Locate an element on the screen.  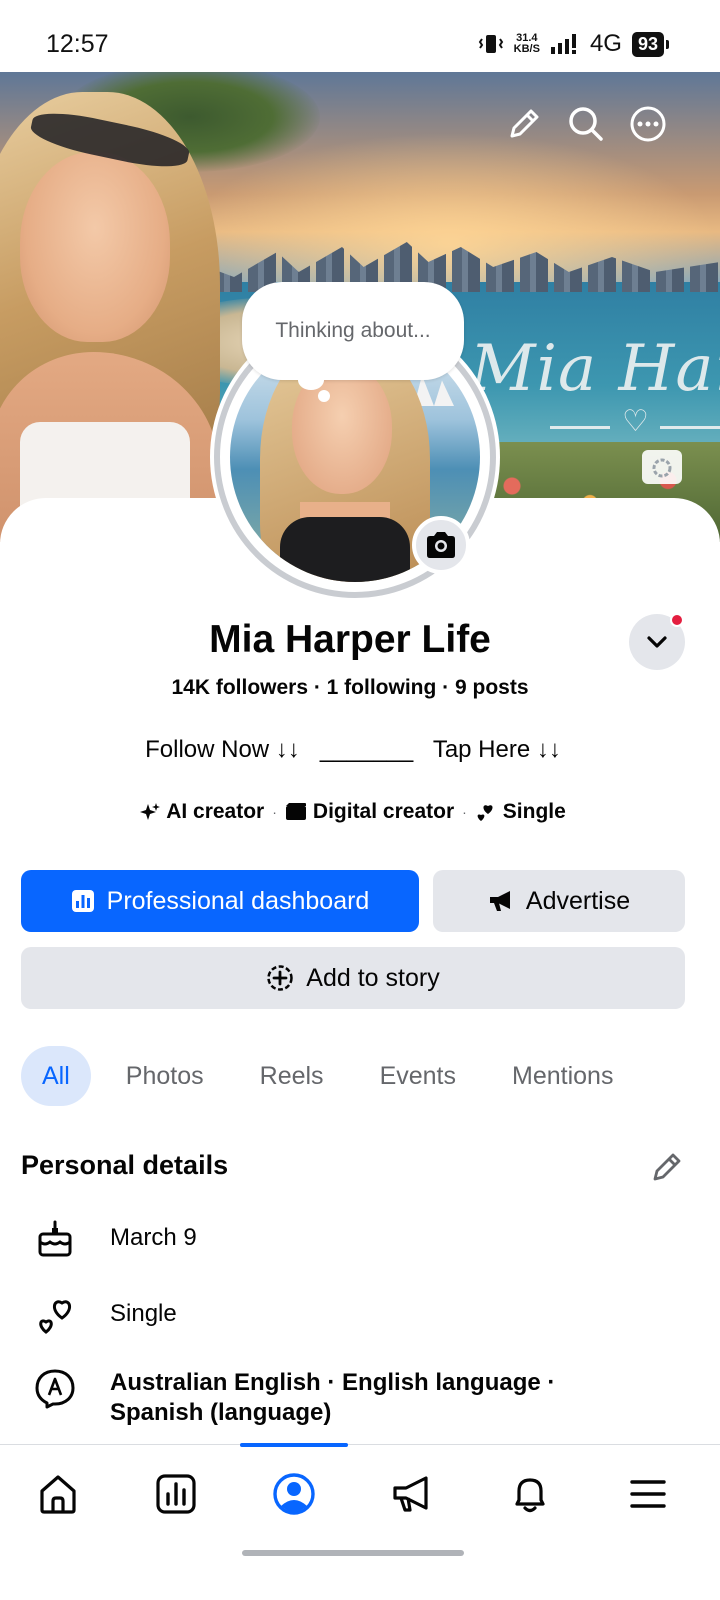
notification-dot is located at coordinates (677, 620).